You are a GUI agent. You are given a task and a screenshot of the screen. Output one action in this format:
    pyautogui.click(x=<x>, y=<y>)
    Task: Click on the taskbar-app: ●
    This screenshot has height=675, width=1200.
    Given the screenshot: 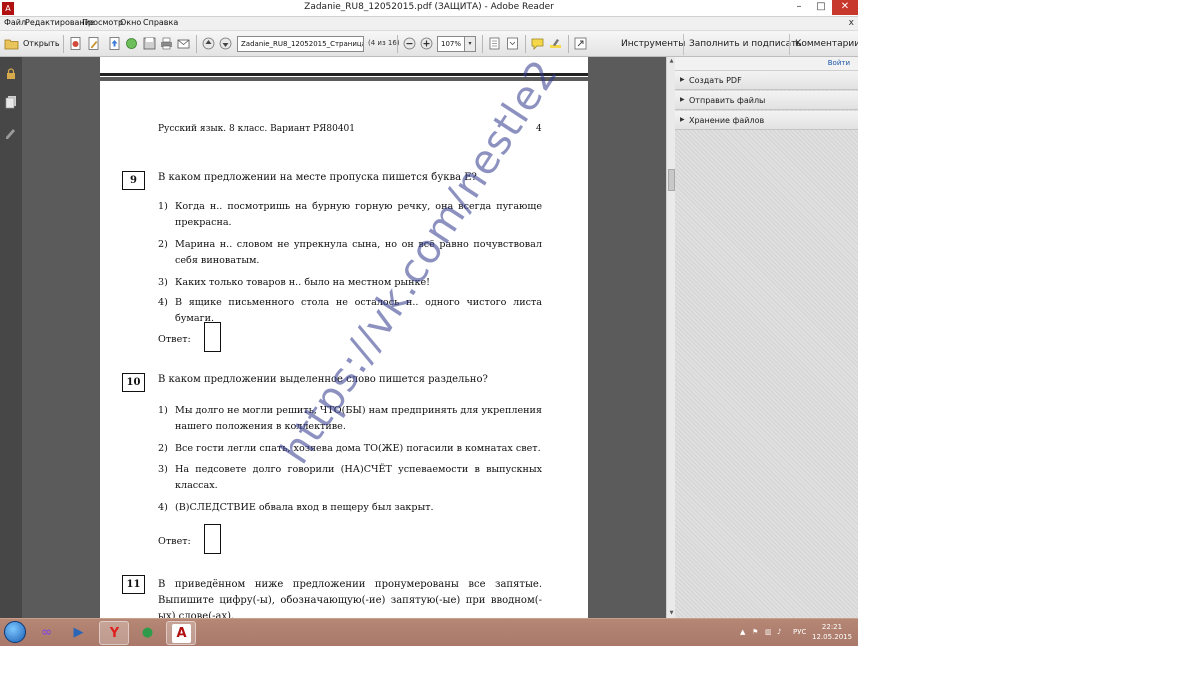 What is the action you would take?
    pyautogui.click(x=148, y=633)
    